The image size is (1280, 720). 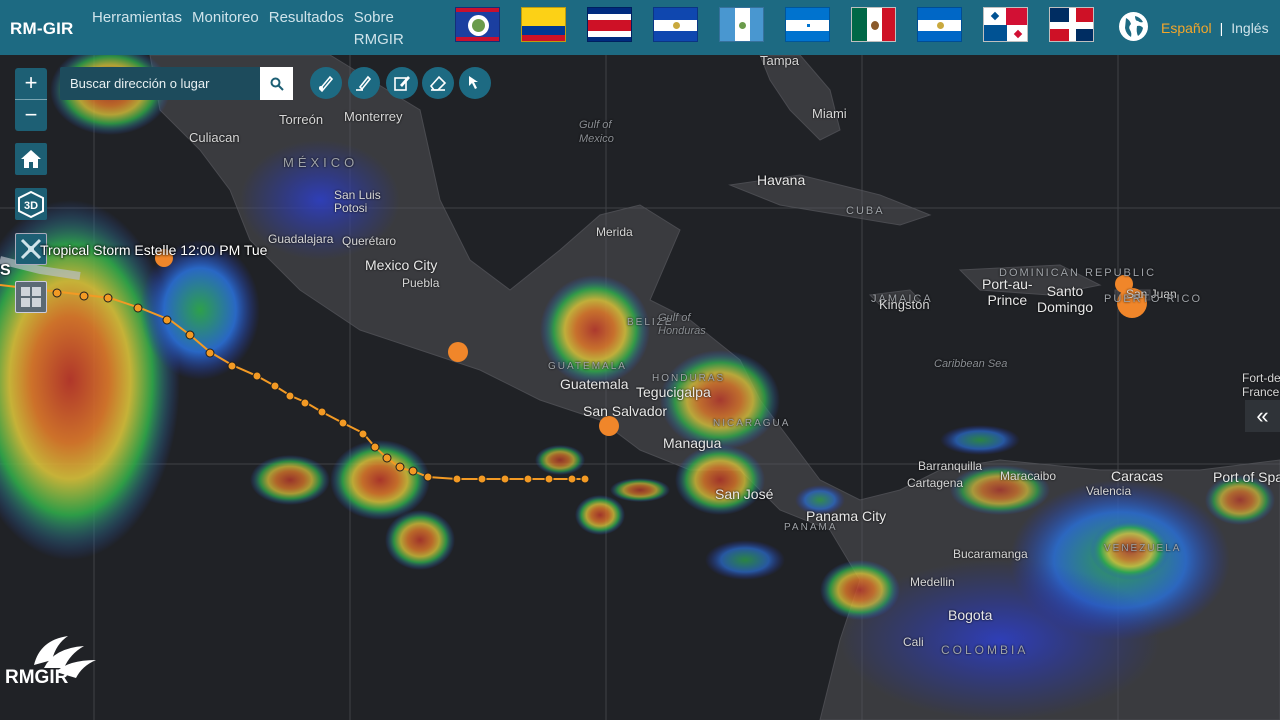 I want to click on label-mexico-country: MÉXICO, so click(x=321, y=162).